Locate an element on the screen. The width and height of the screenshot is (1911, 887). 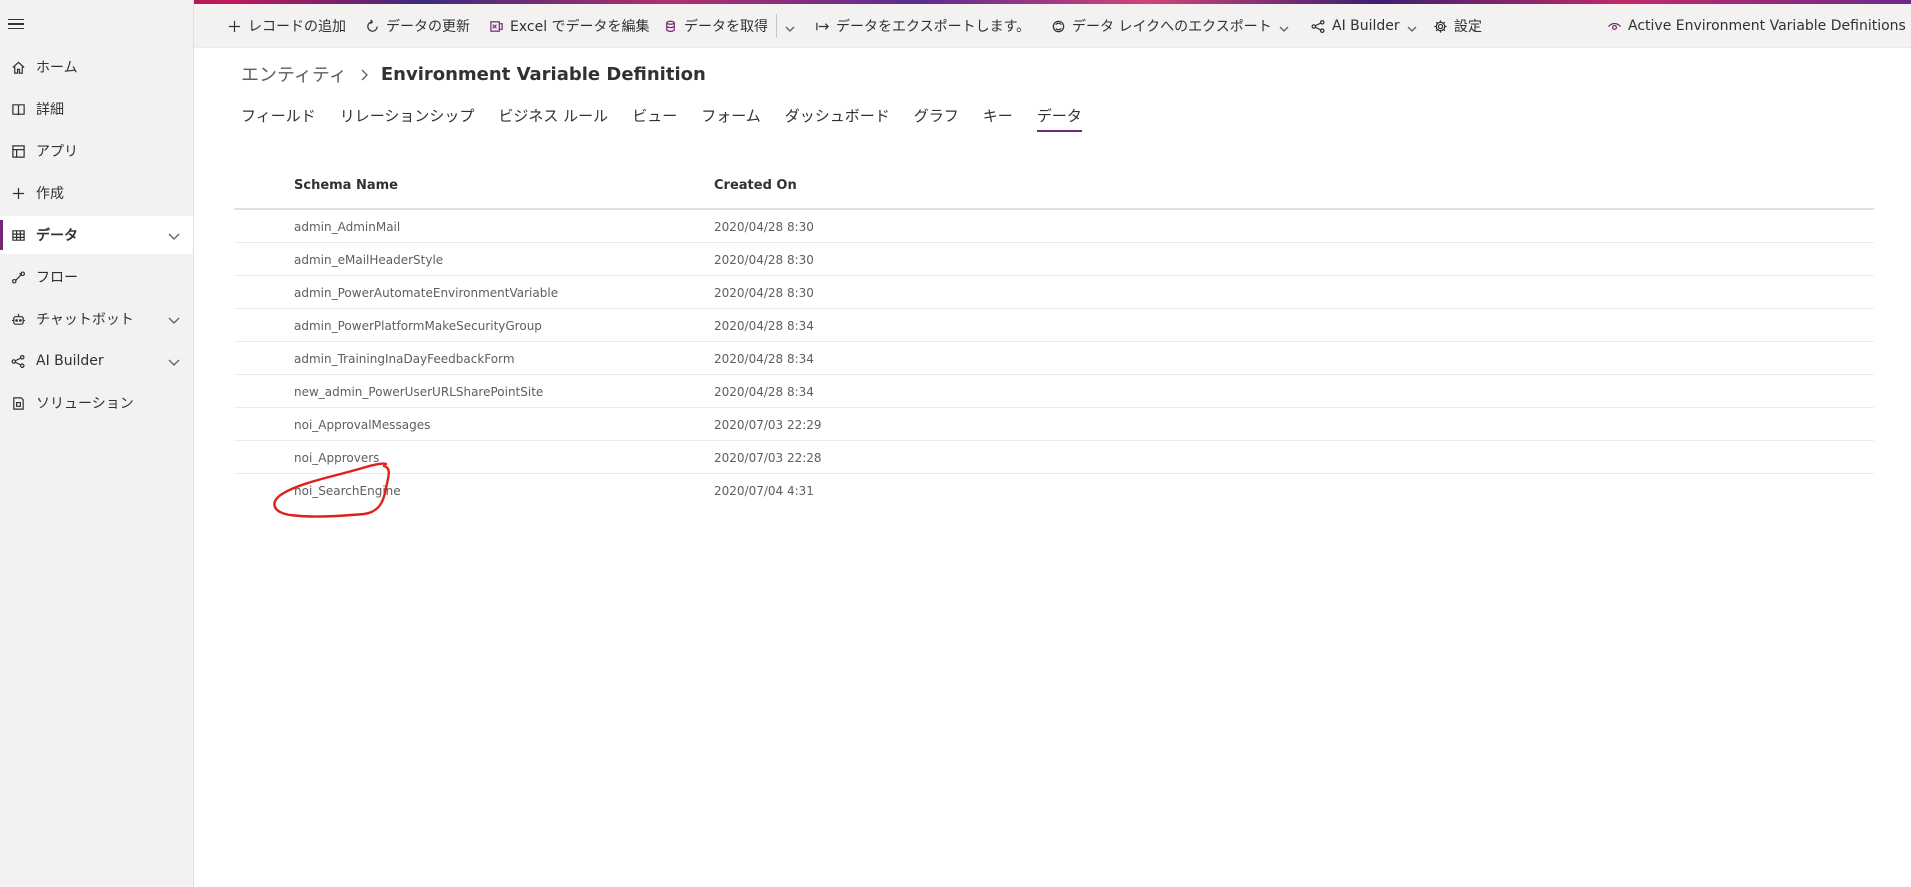
add-record-label: レコードの追加 is located at coordinates (297, 27).